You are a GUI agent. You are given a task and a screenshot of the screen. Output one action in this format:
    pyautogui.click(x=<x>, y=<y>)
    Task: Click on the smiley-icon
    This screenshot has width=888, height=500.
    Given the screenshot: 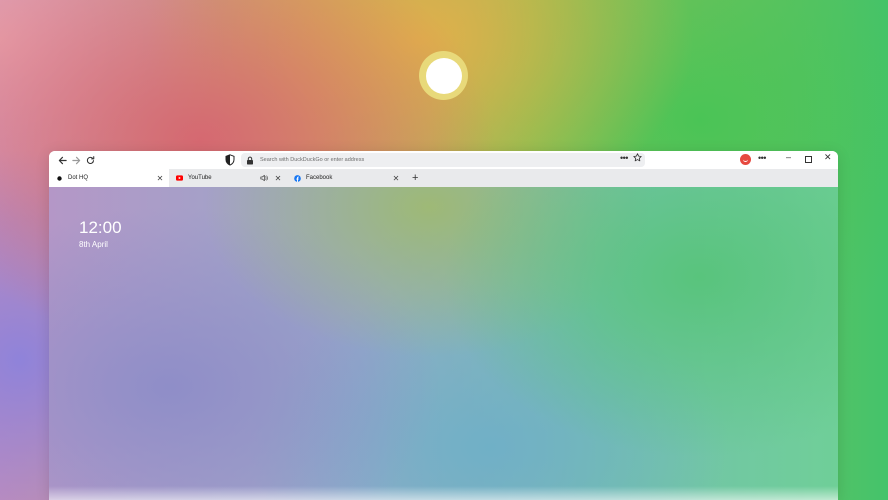 What is the action you would take?
    pyautogui.click(x=745, y=160)
    